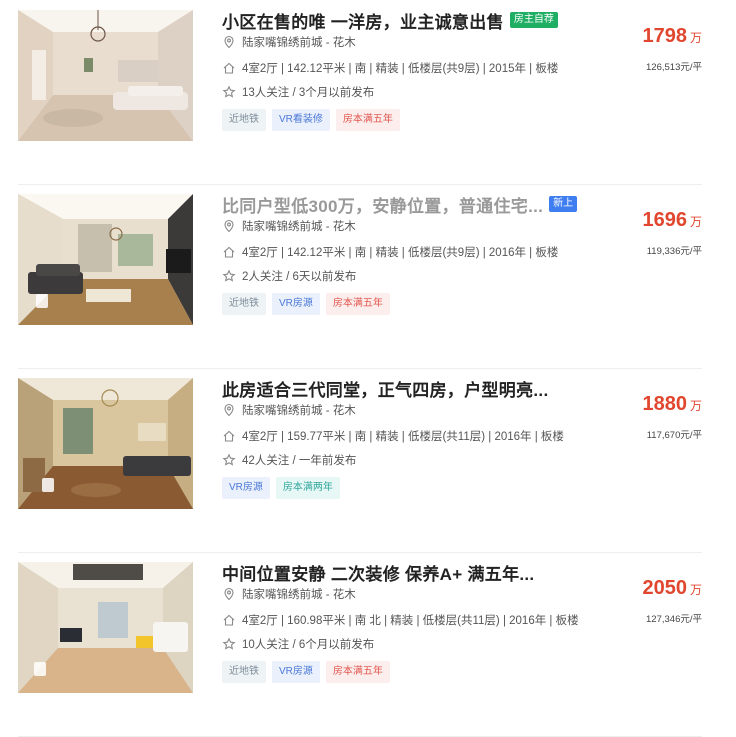 The height and width of the screenshot is (737, 736). I want to click on follow-info-line: 42人关注 / 一年前发布, so click(289, 460).